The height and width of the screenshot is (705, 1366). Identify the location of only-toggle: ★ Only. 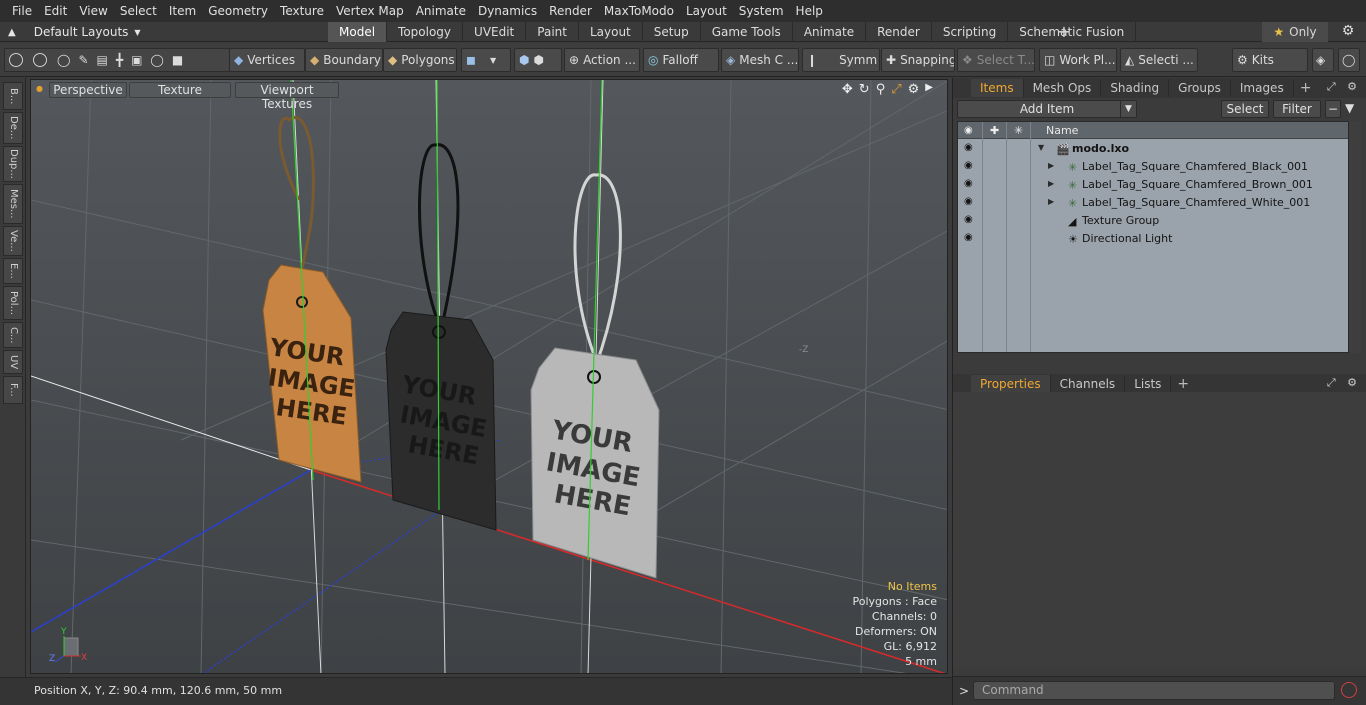
(1295, 32).